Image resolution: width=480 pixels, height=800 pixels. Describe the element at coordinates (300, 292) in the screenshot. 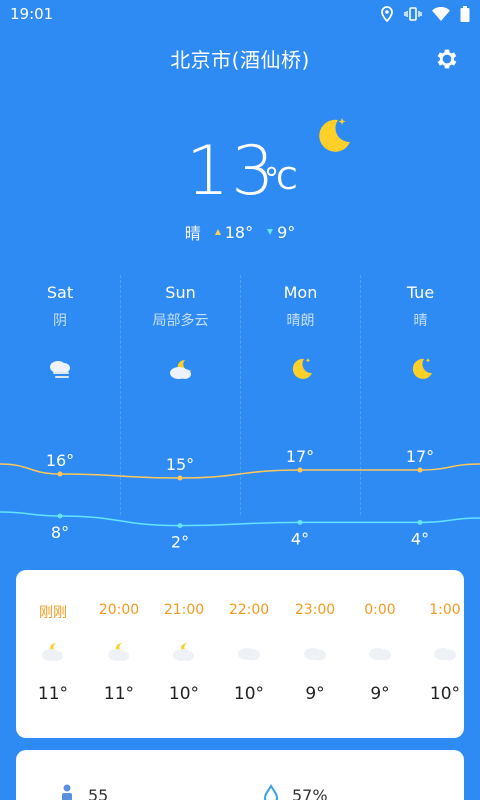

I see `day-name: Mon` at that location.